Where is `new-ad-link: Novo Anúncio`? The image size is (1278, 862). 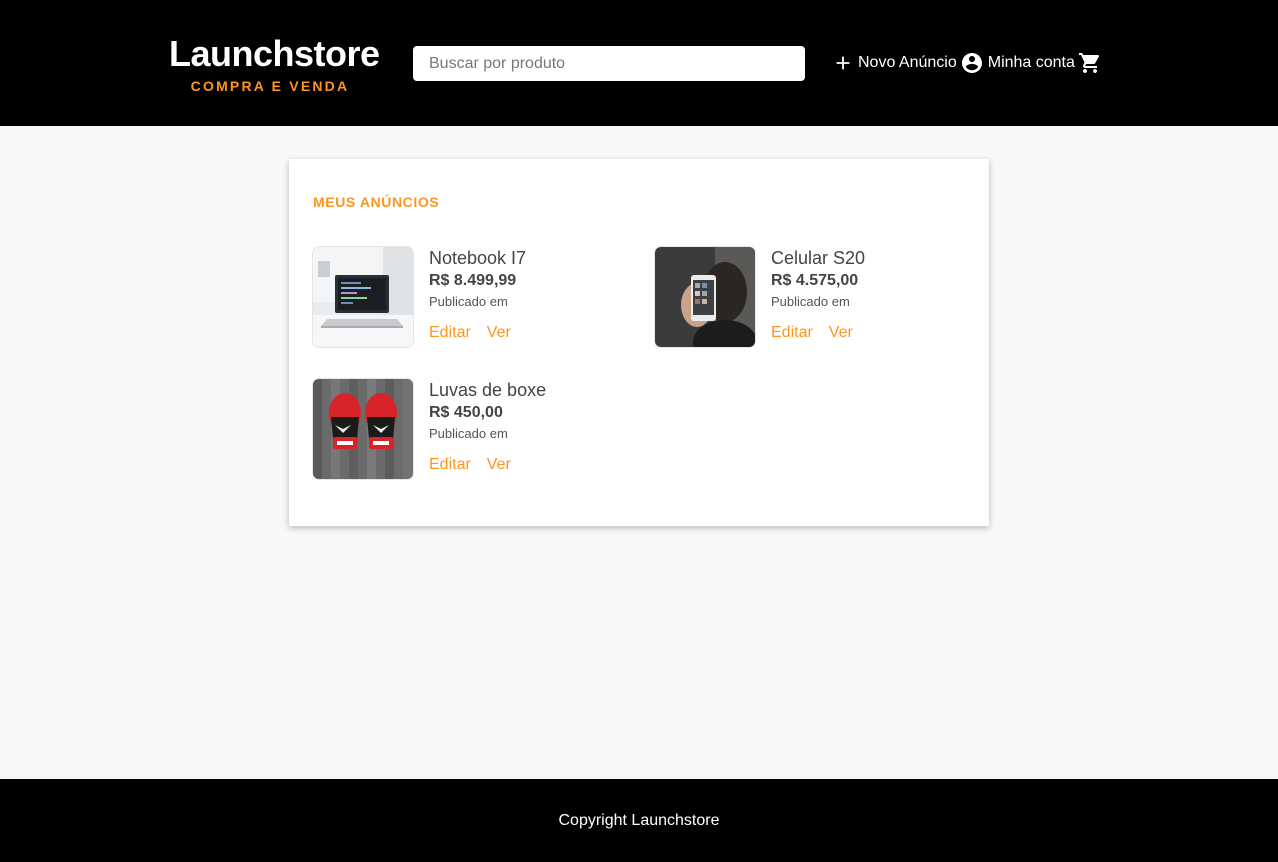 new-ad-link: Novo Anúncio is located at coordinates (894, 63).